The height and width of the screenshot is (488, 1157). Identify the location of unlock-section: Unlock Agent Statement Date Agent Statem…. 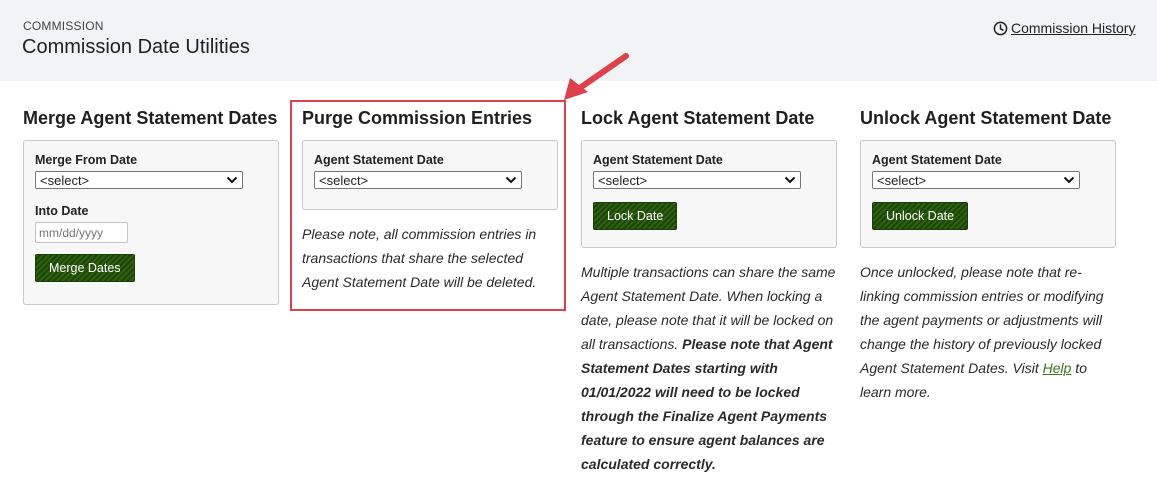
(989, 256).